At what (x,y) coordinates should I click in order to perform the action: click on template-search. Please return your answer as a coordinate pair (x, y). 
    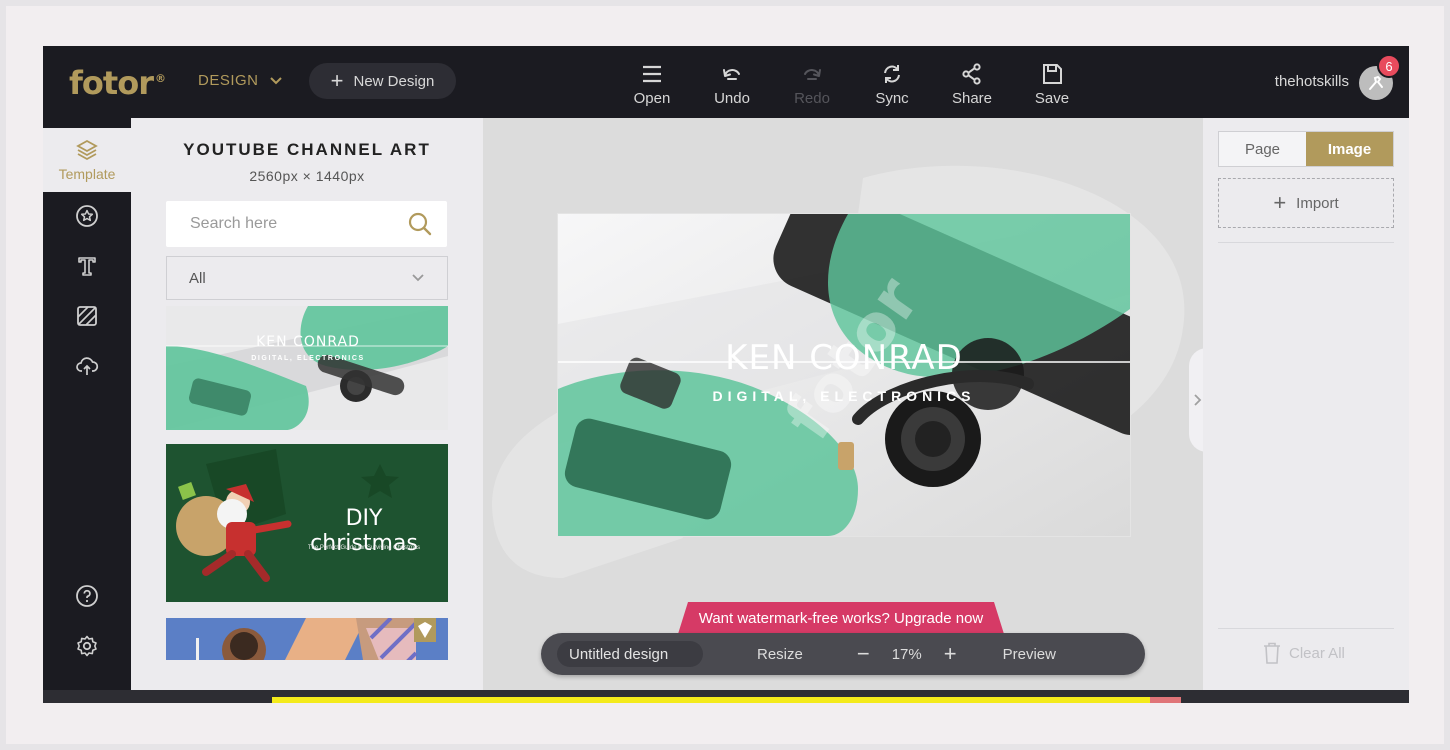
    Looking at the image, I should click on (306, 224).